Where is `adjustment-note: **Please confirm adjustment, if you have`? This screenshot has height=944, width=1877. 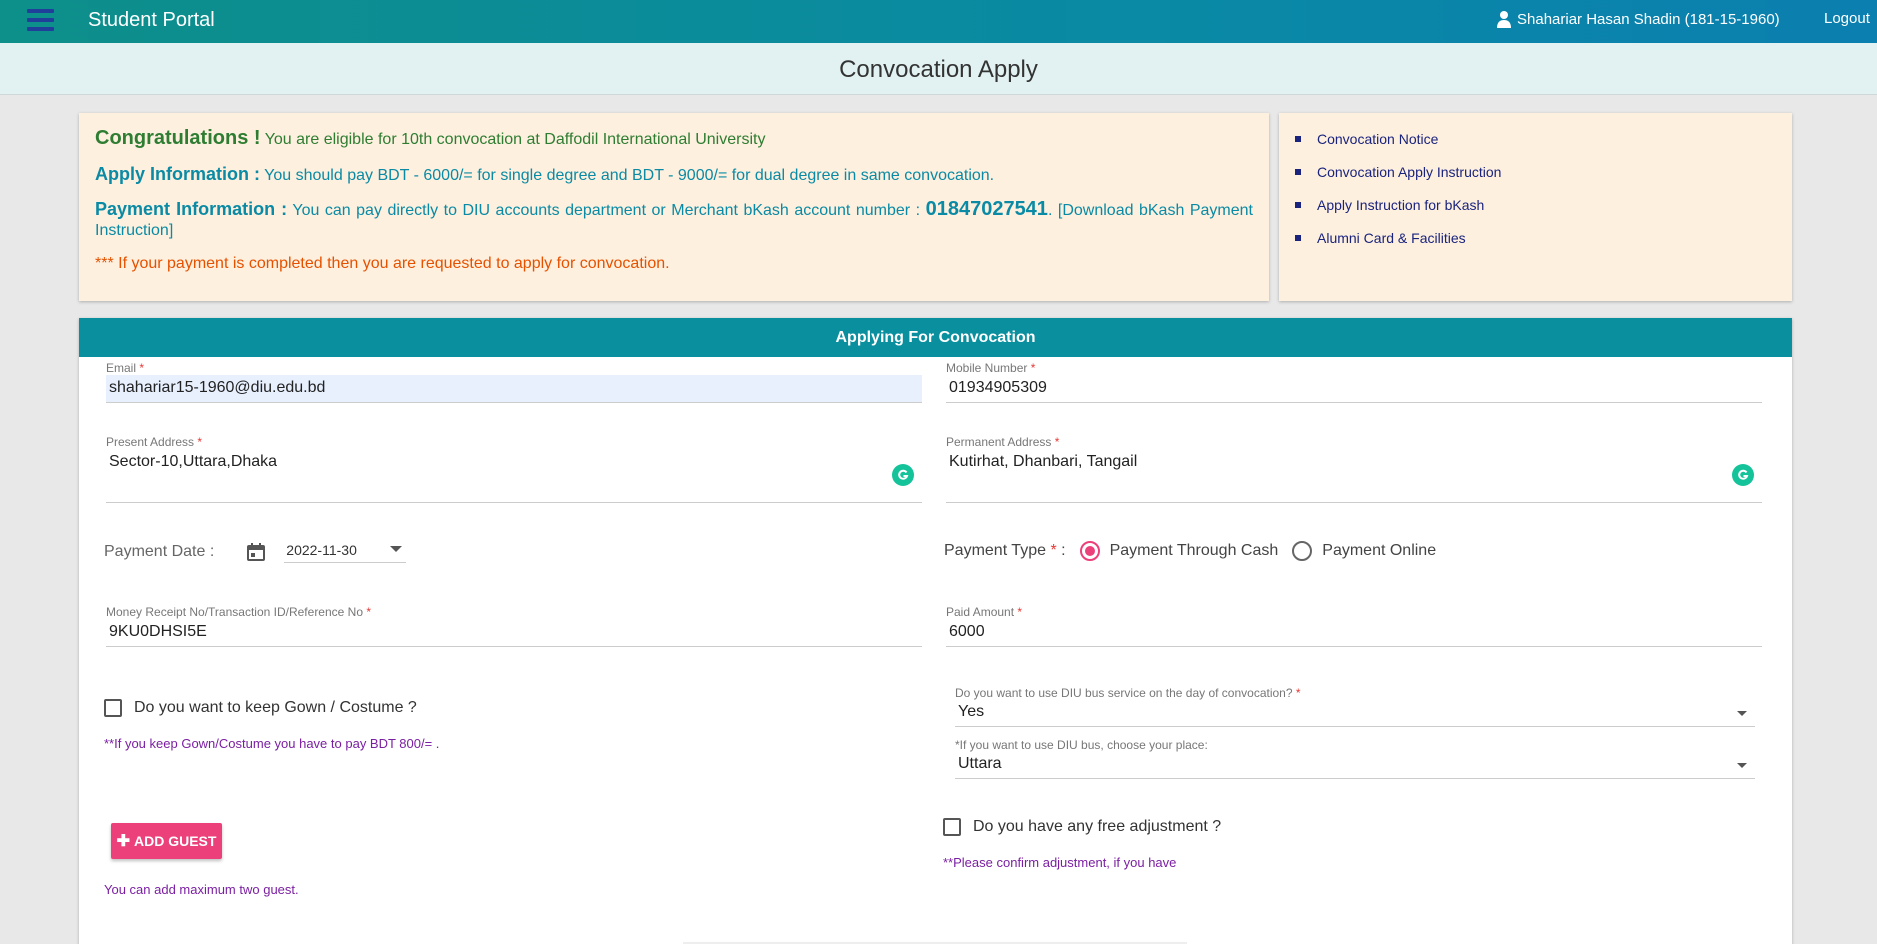 adjustment-note: **Please confirm adjustment, if you have is located at coordinates (1060, 862).